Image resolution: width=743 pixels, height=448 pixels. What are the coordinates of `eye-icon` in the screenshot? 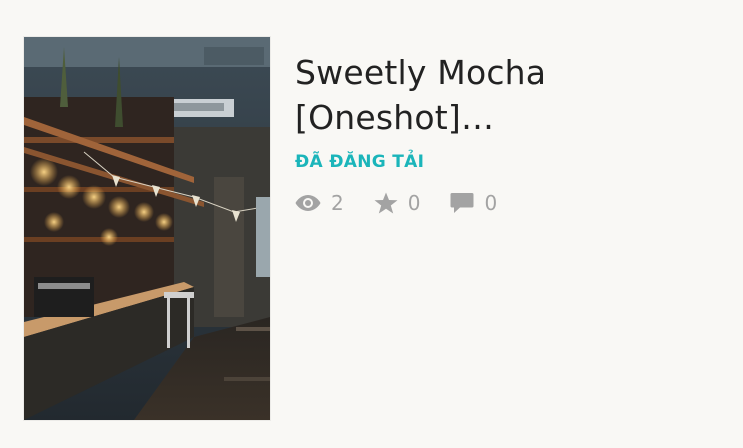 It's located at (308, 203).